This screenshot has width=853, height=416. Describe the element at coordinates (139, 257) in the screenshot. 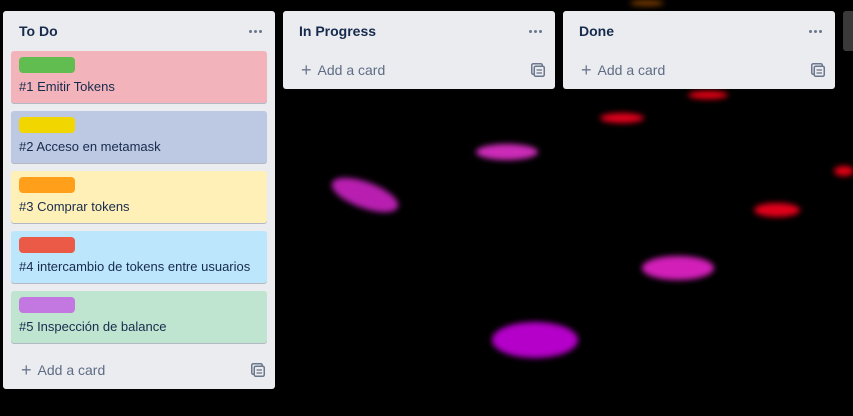

I see `card: #4 intercambio de tokens entre usuarios` at that location.